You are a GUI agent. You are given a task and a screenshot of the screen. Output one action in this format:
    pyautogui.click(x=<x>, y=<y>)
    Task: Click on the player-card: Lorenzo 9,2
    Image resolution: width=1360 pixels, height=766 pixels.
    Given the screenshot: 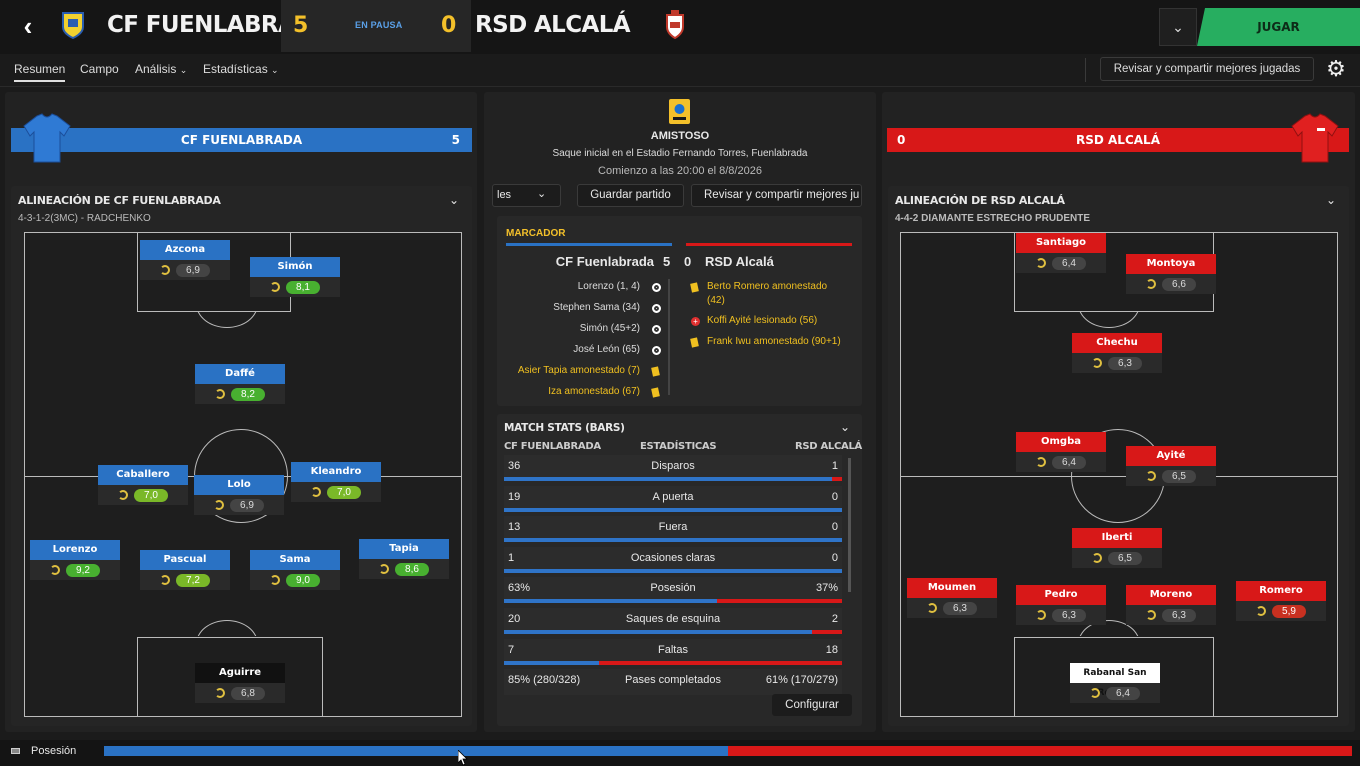 What is the action you would take?
    pyautogui.click(x=75, y=560)
    